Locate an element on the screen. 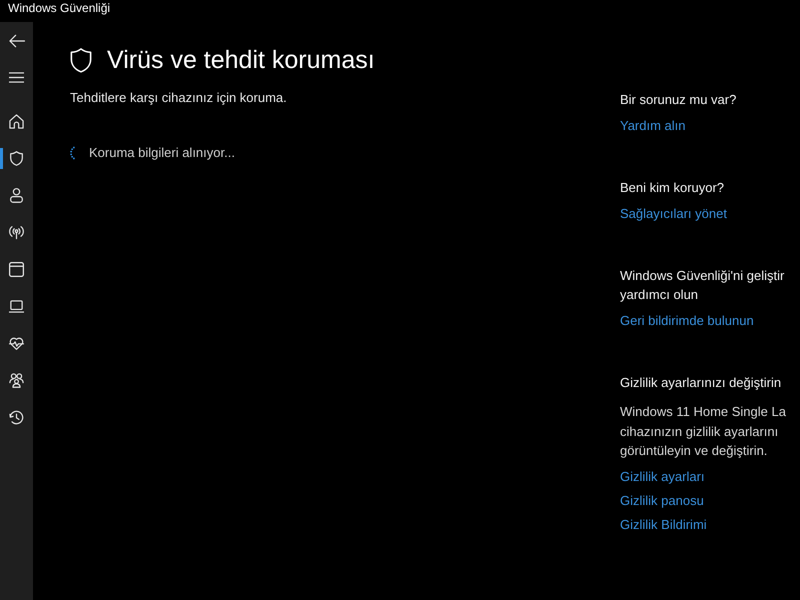  section-heading: Gizlilik ayarlarınızı değiştirin is located at coordinates (701, 383).